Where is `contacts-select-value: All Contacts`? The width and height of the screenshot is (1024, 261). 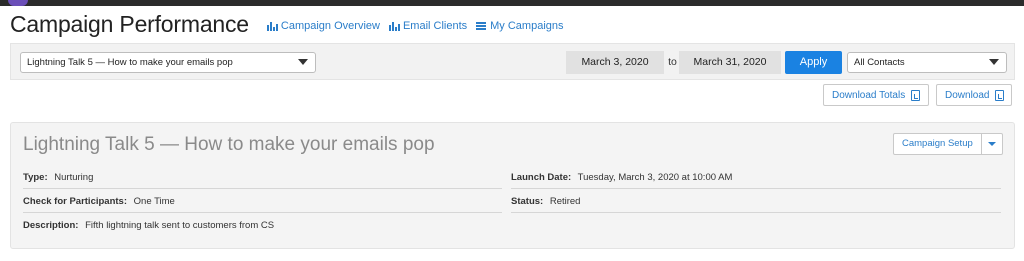 contacts-select-value: All Contacts is located at coordinates (879, 62).